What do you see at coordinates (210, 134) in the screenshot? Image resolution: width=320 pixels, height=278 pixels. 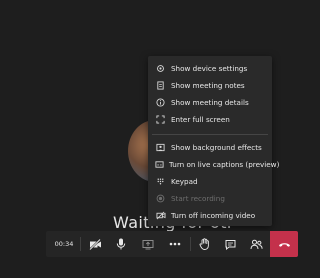 I see `menu-divider` at bounding box center [210, 134].